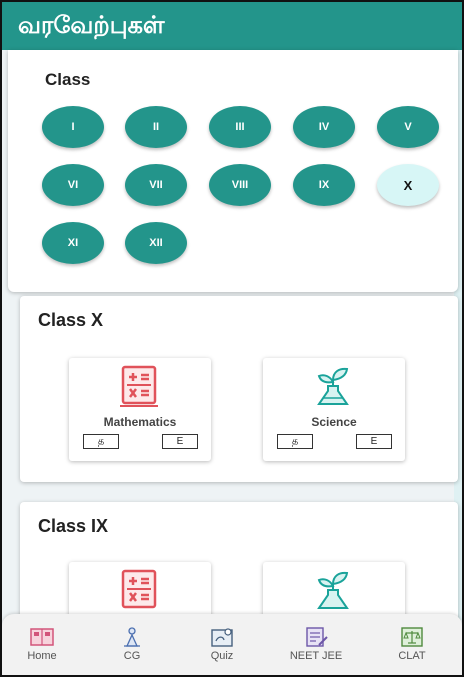 Image resolution: width=464 pixels, height=677 pixels. I want to click on class-pill-i: I, so click(73, 127).